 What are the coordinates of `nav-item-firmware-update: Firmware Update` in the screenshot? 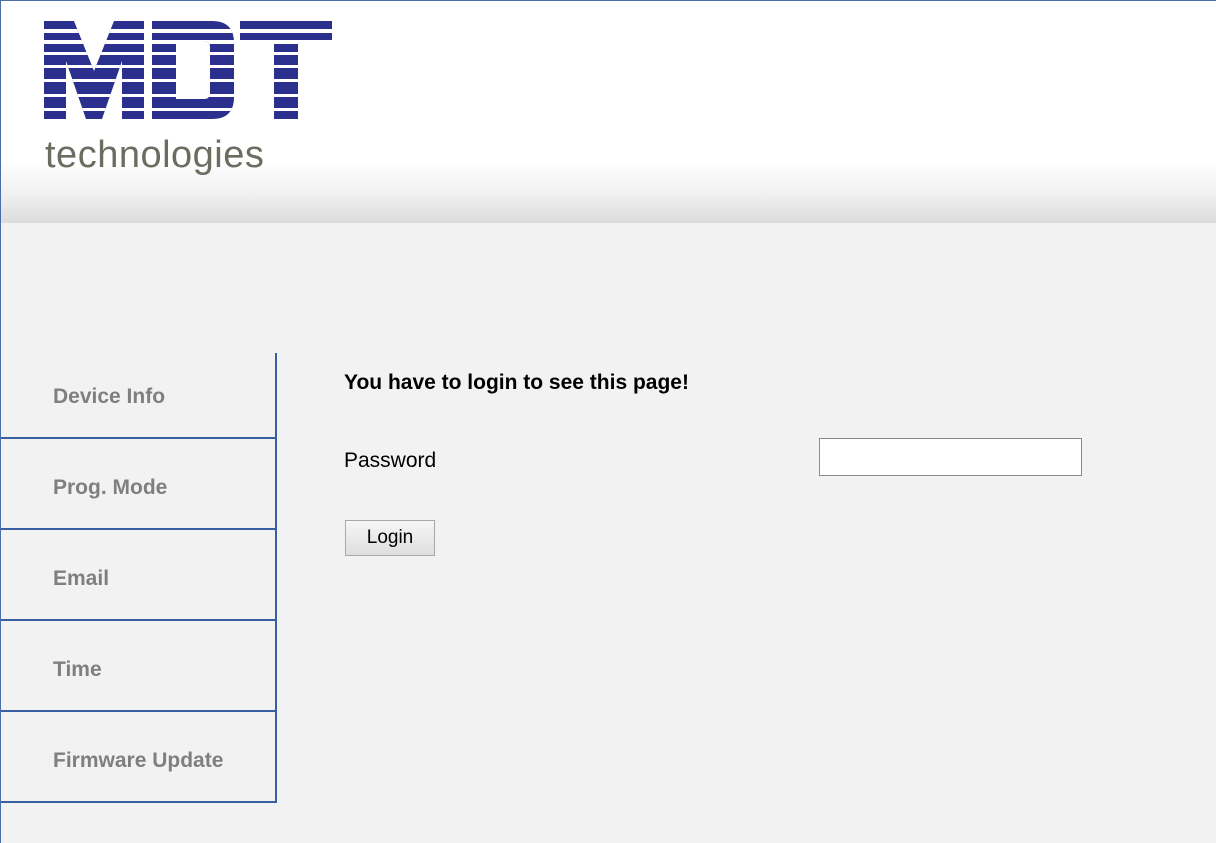 It's located at (139, 757).